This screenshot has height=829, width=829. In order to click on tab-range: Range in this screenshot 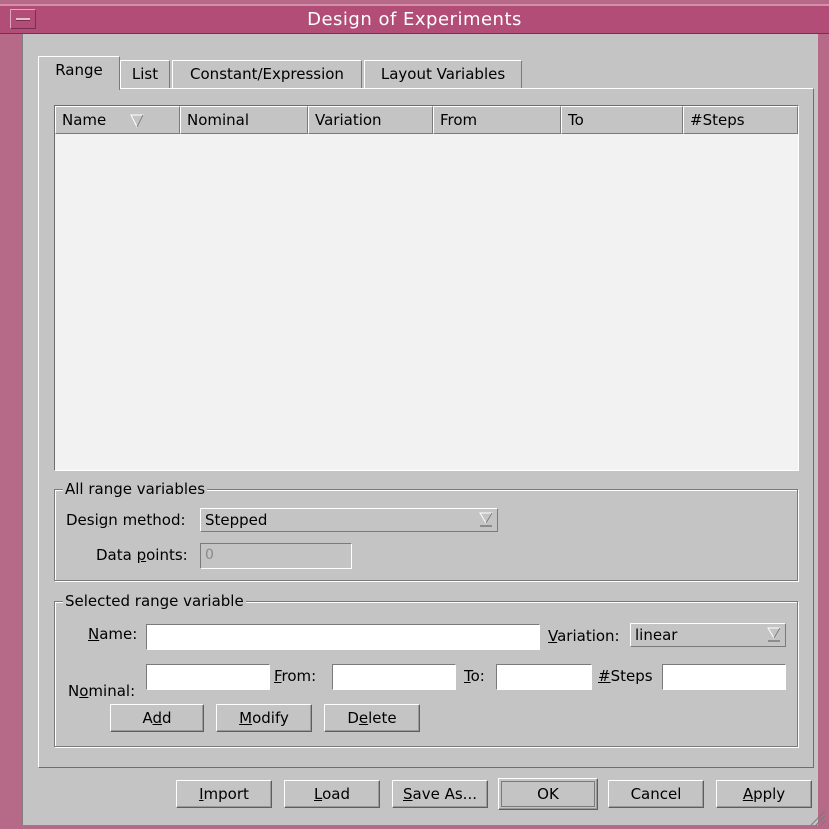, I will do `click(79, 73)`.